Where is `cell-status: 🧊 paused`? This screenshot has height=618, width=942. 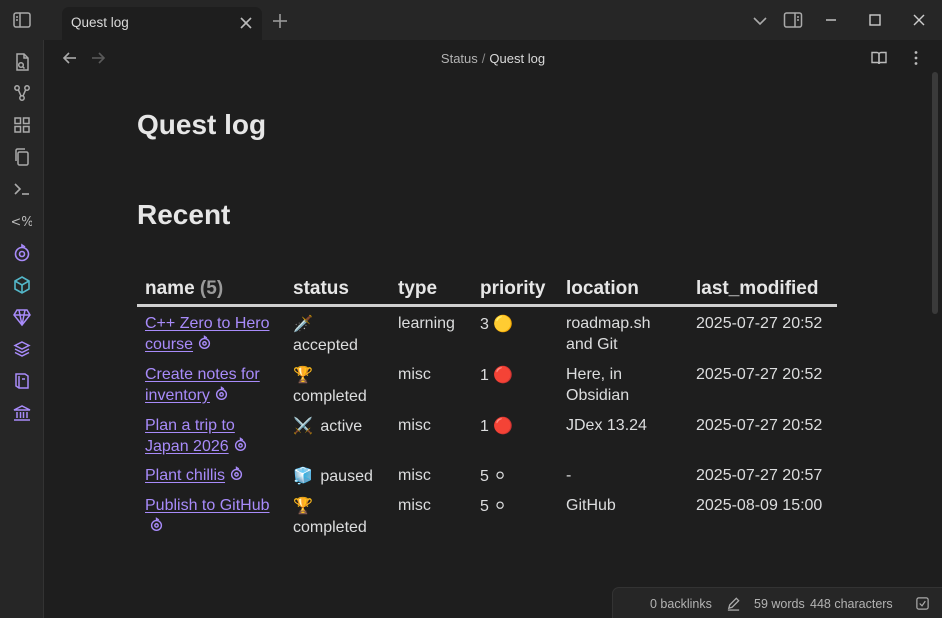 cell-status: 🧊 paused is located at coordinates (337, 474).